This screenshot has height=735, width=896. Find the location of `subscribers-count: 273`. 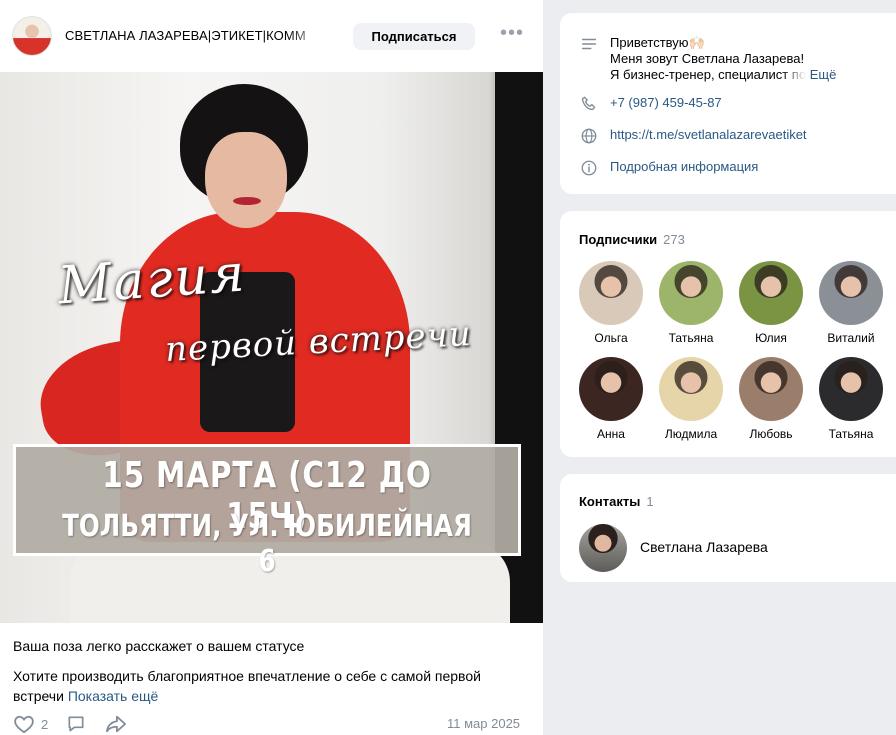

subscribers-count: 273 is located at coordinates (674, 239).